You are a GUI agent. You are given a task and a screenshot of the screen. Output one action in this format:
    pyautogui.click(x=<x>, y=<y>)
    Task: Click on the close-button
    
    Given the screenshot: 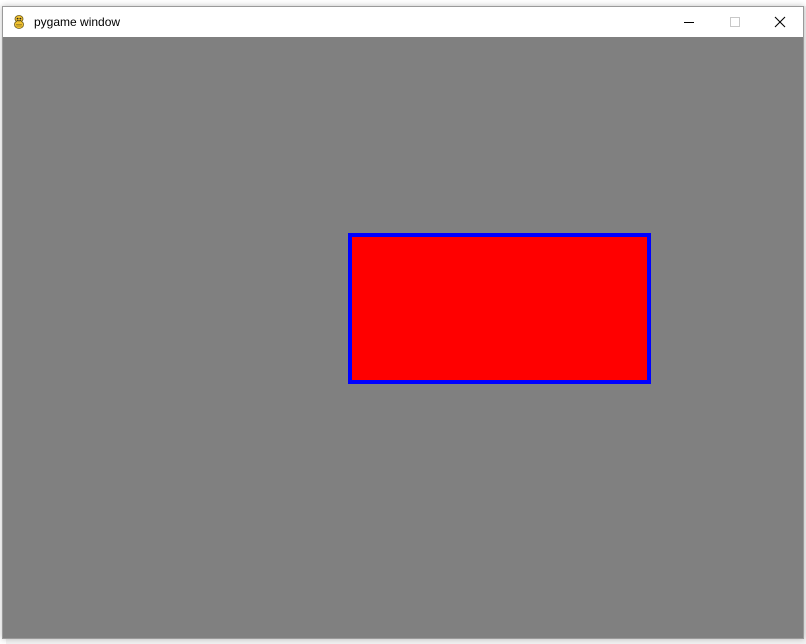 What is the action you would take?
    pyautogui.click(x=780, y=22)
    